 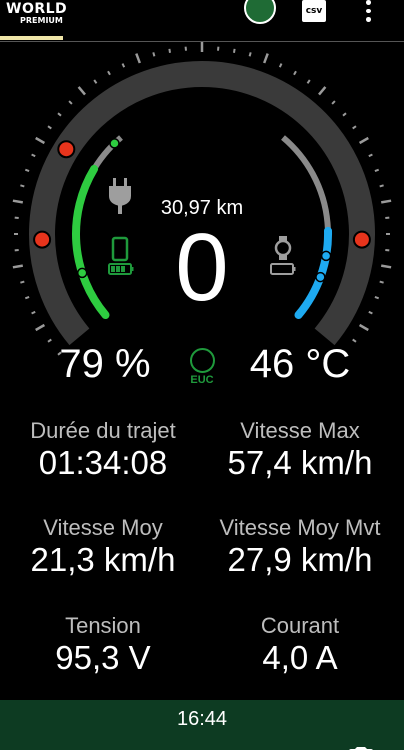 What do you see at coordinates (300, 364) in the screenshot?
I see `temperature-reading: 46 °C` at bounding box center [300, 364].